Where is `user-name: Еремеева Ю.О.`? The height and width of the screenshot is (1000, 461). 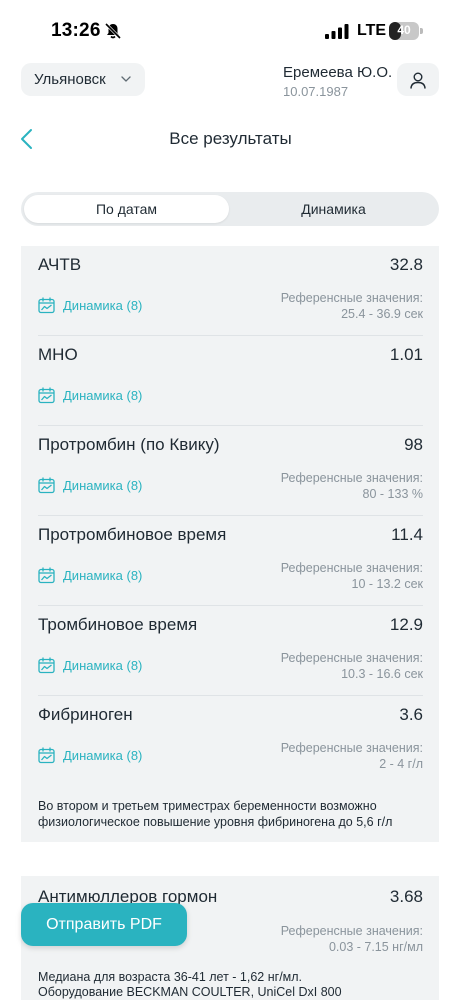 user-name: Еремеева Ю.О. is located at coordinates (338, 72).